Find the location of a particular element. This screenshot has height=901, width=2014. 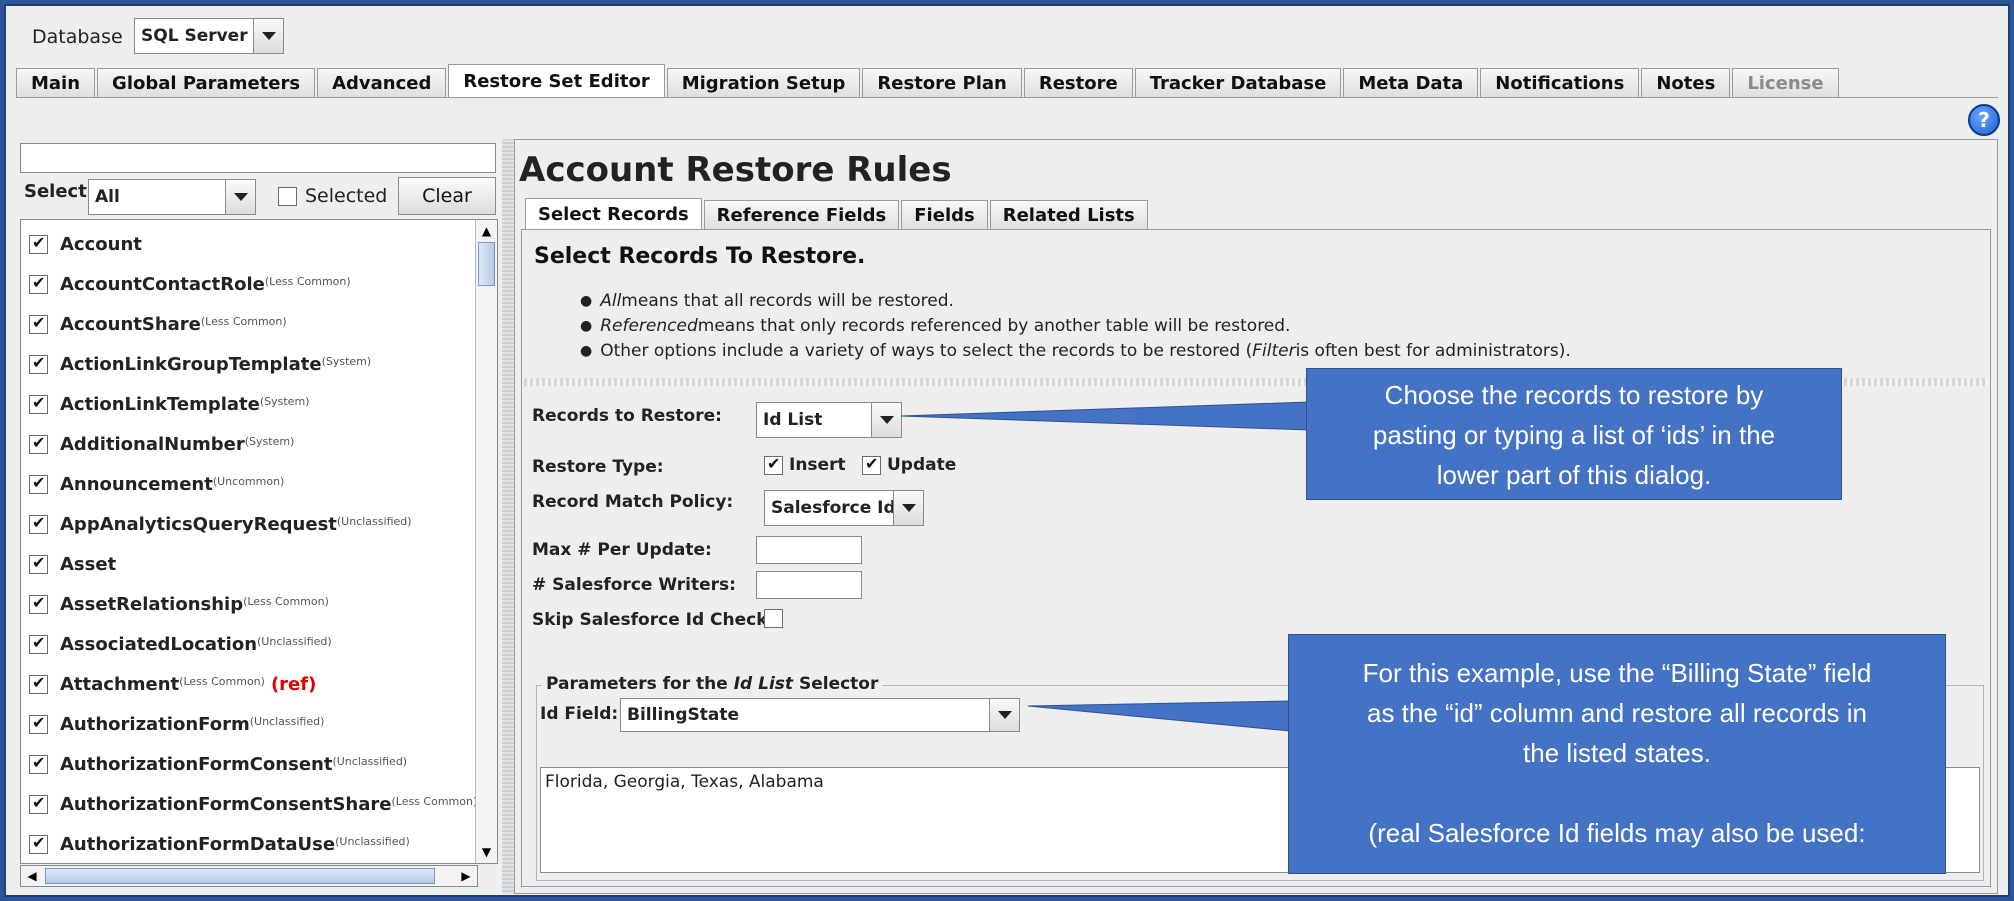

selected-toggle: Selected is located at coordinates (332, 196).